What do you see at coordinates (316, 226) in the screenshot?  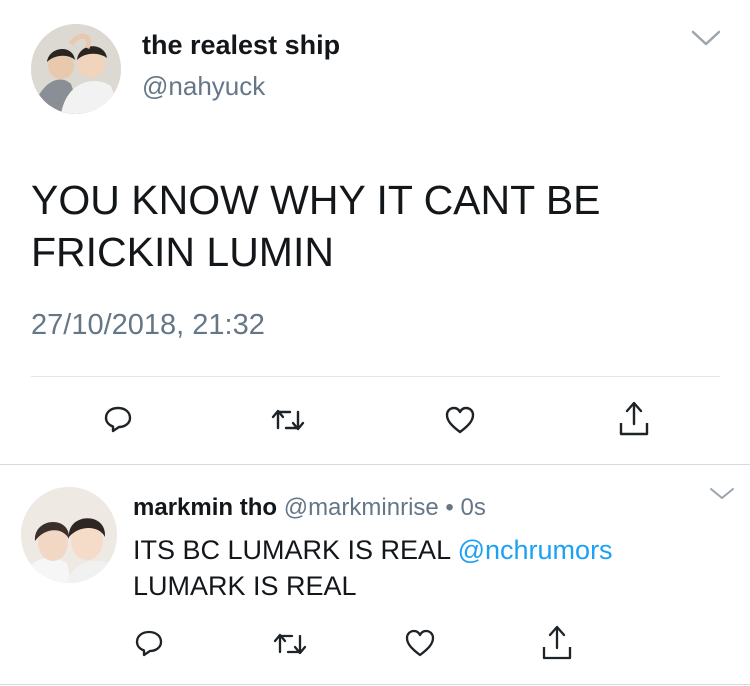 I see `tweet-text: YOU KNOW WHY IT CANT BE FRICKIN LUMIN` at bounding box center [316, 226].